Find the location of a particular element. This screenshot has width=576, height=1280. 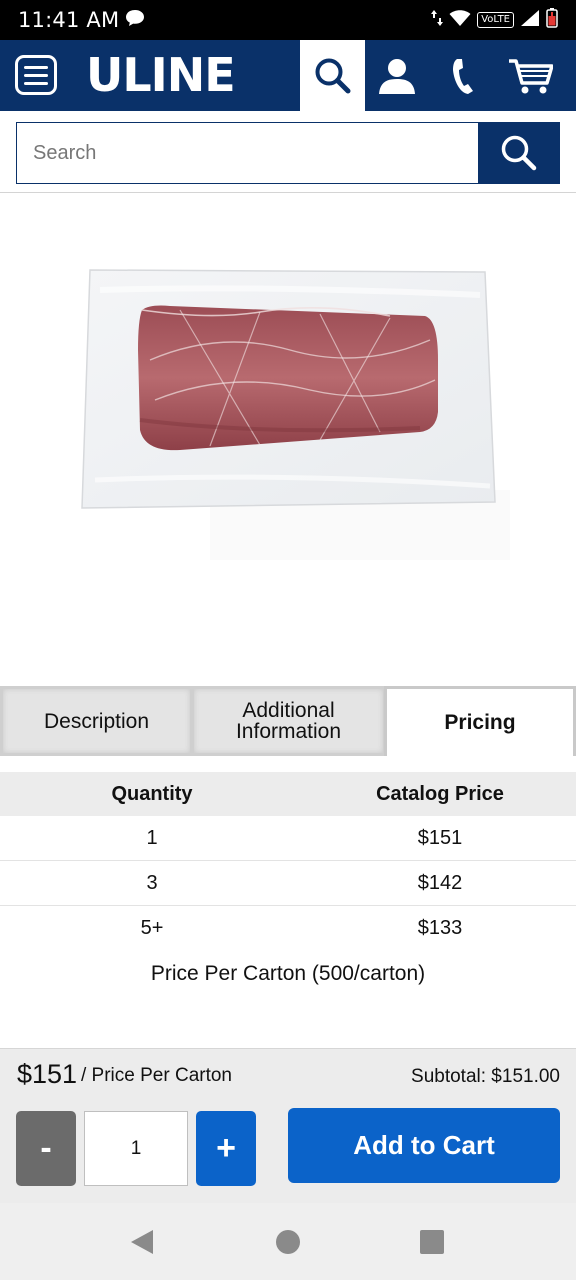

table-row: 5+ $133 is located at coordinates (288, 928).